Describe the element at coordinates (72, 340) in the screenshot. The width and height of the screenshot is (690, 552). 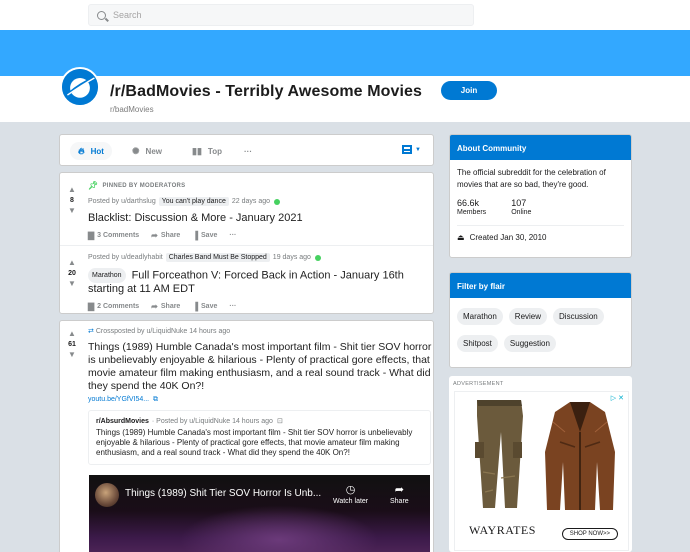
I see `vote-column: ▲ 61 ▼` at that location.